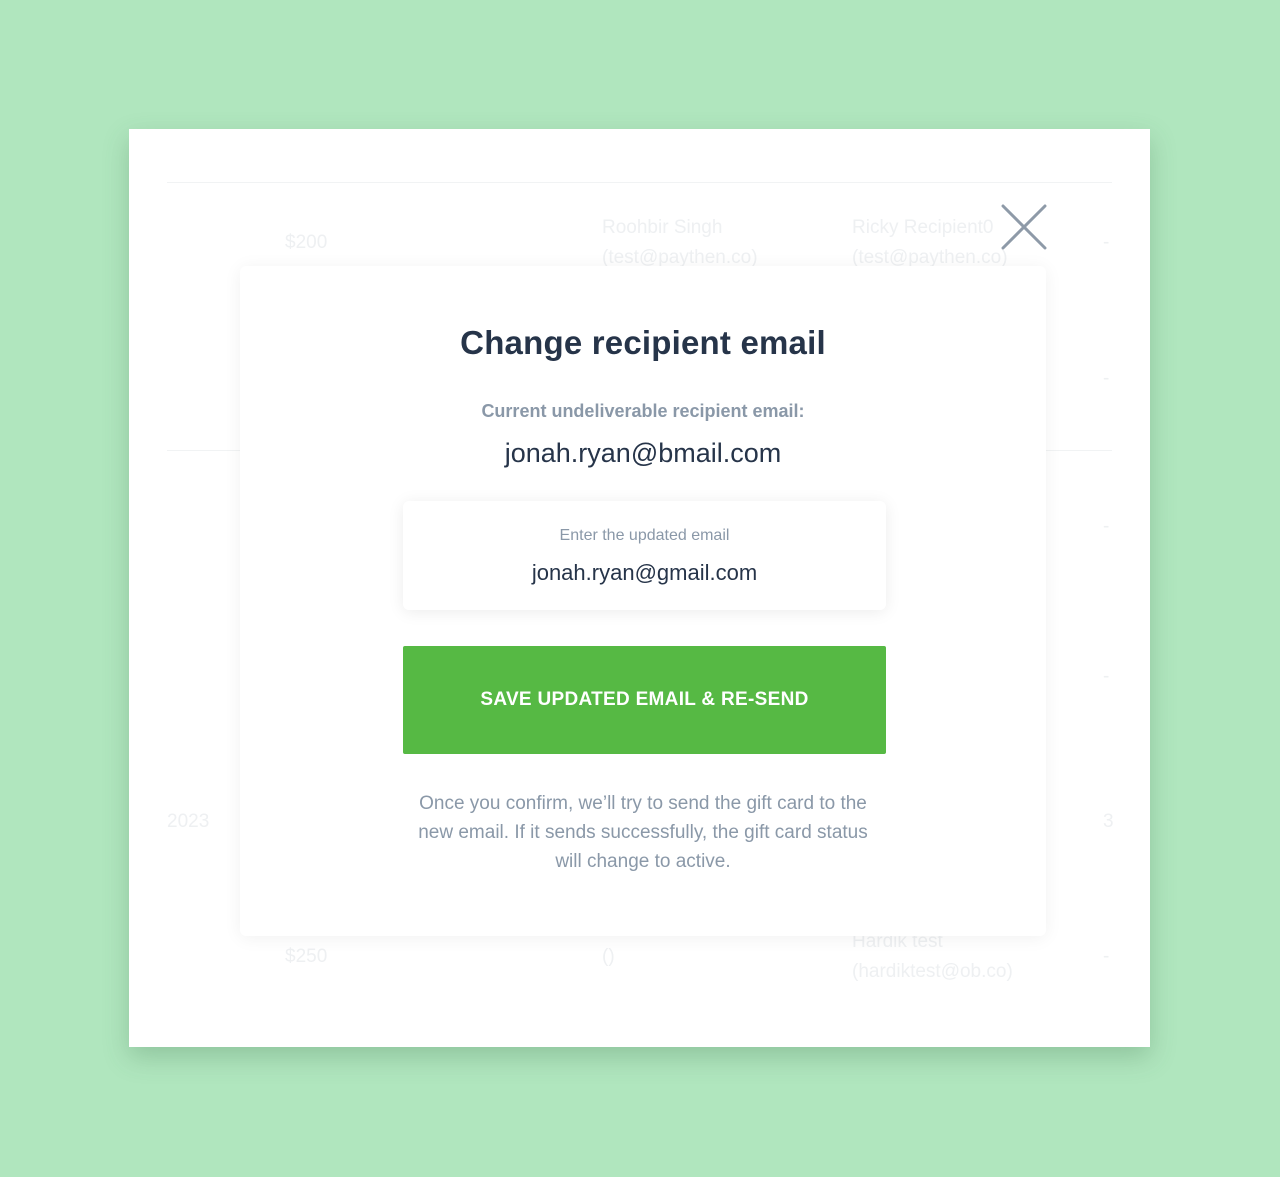 Image resolution: width=1280 pixels, height=1177 pixels. I want to click on table-cell-recipient: Ricky Recipient0, so click(923, 227).